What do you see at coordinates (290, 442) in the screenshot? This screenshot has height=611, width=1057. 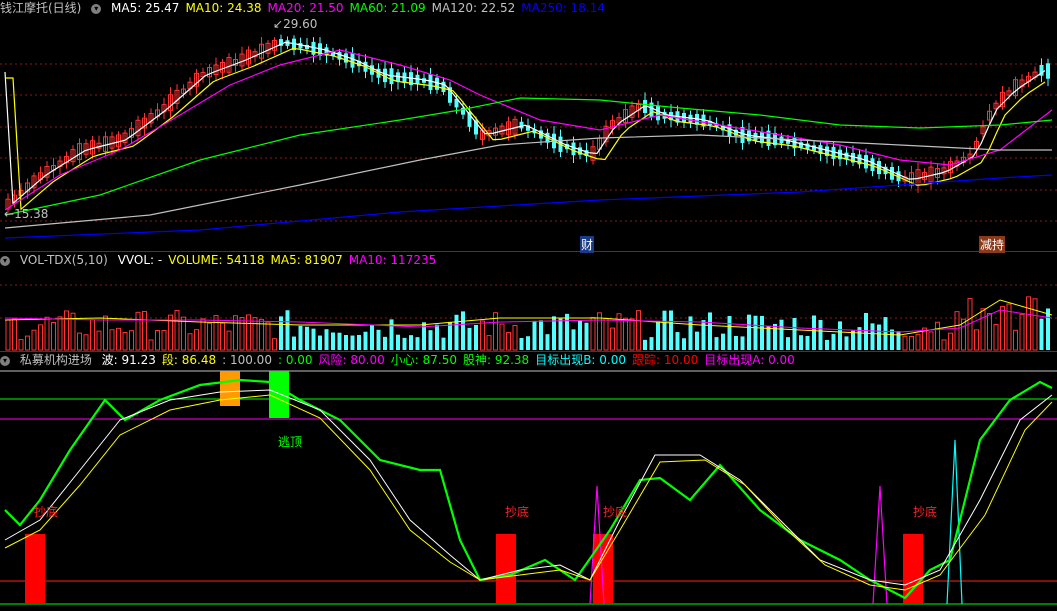 I see `top-signal-label: 逃顶` at bounding box center [290, 442].